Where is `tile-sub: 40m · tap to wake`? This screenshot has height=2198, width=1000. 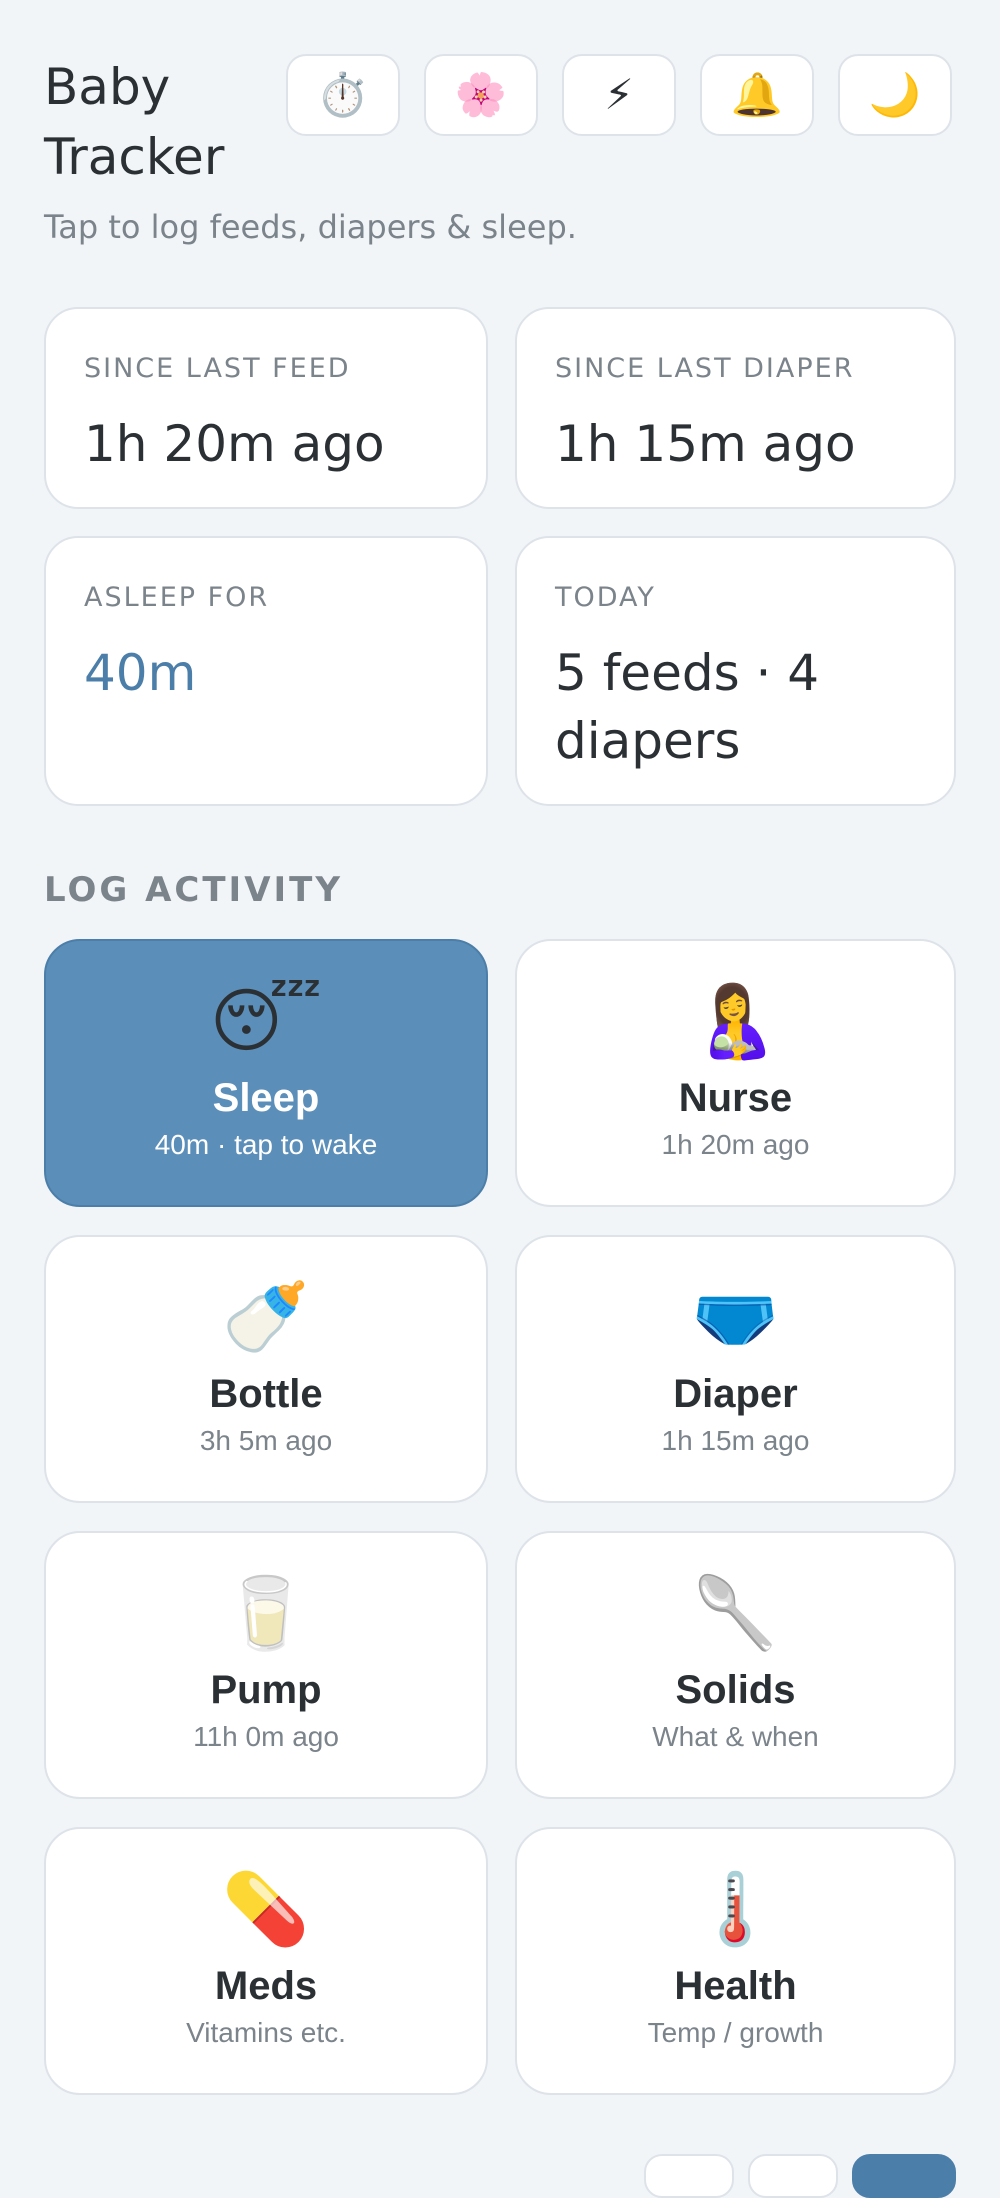 tile-sub: 40m · tap to wake is located at coordinates (266, 1144).